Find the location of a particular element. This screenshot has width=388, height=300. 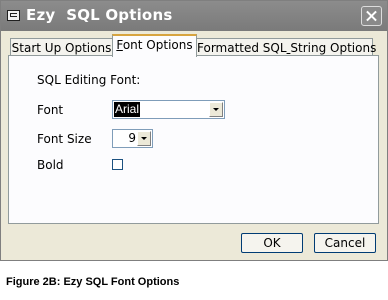

tab-label: Start Up Options is located at coordinates (61, 48).